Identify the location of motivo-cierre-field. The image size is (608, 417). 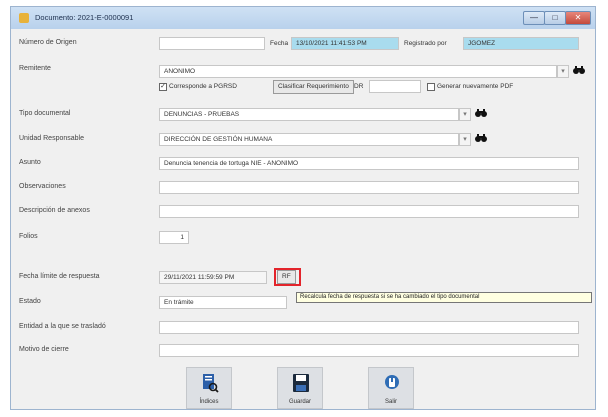
(369, 350).